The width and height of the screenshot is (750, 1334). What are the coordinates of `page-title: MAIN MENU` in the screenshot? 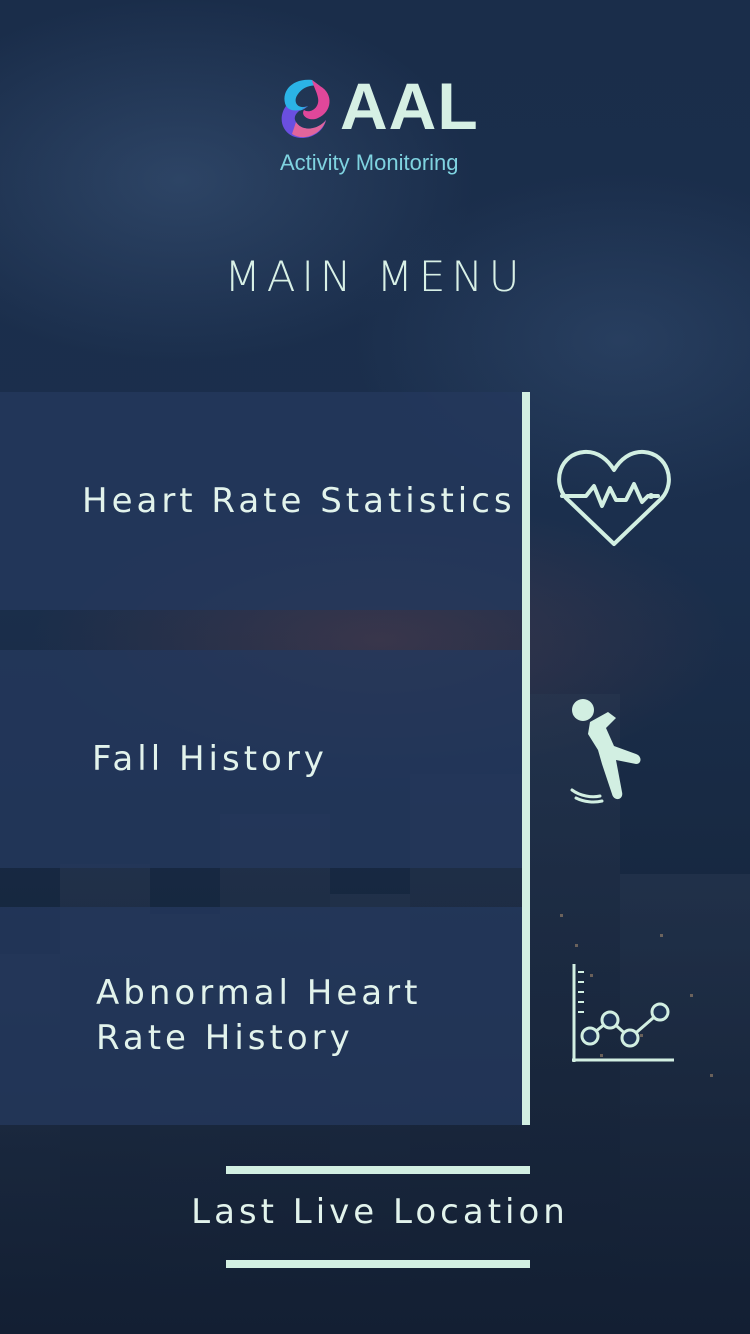 It's located at (375, 276).